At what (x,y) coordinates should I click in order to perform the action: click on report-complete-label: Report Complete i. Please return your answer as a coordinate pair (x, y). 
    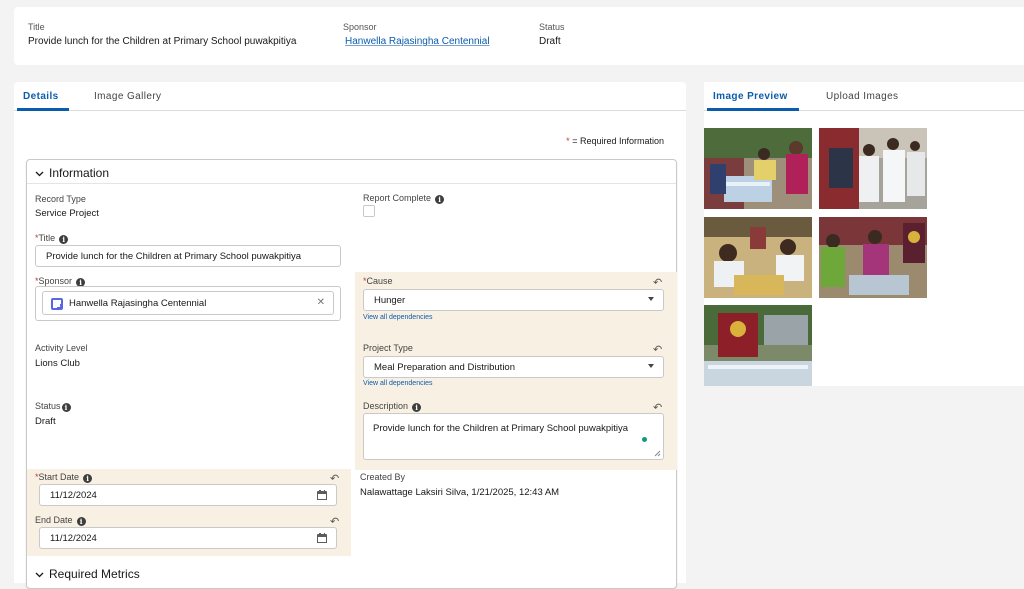
    Looking at the image, I should click on (404, 198).